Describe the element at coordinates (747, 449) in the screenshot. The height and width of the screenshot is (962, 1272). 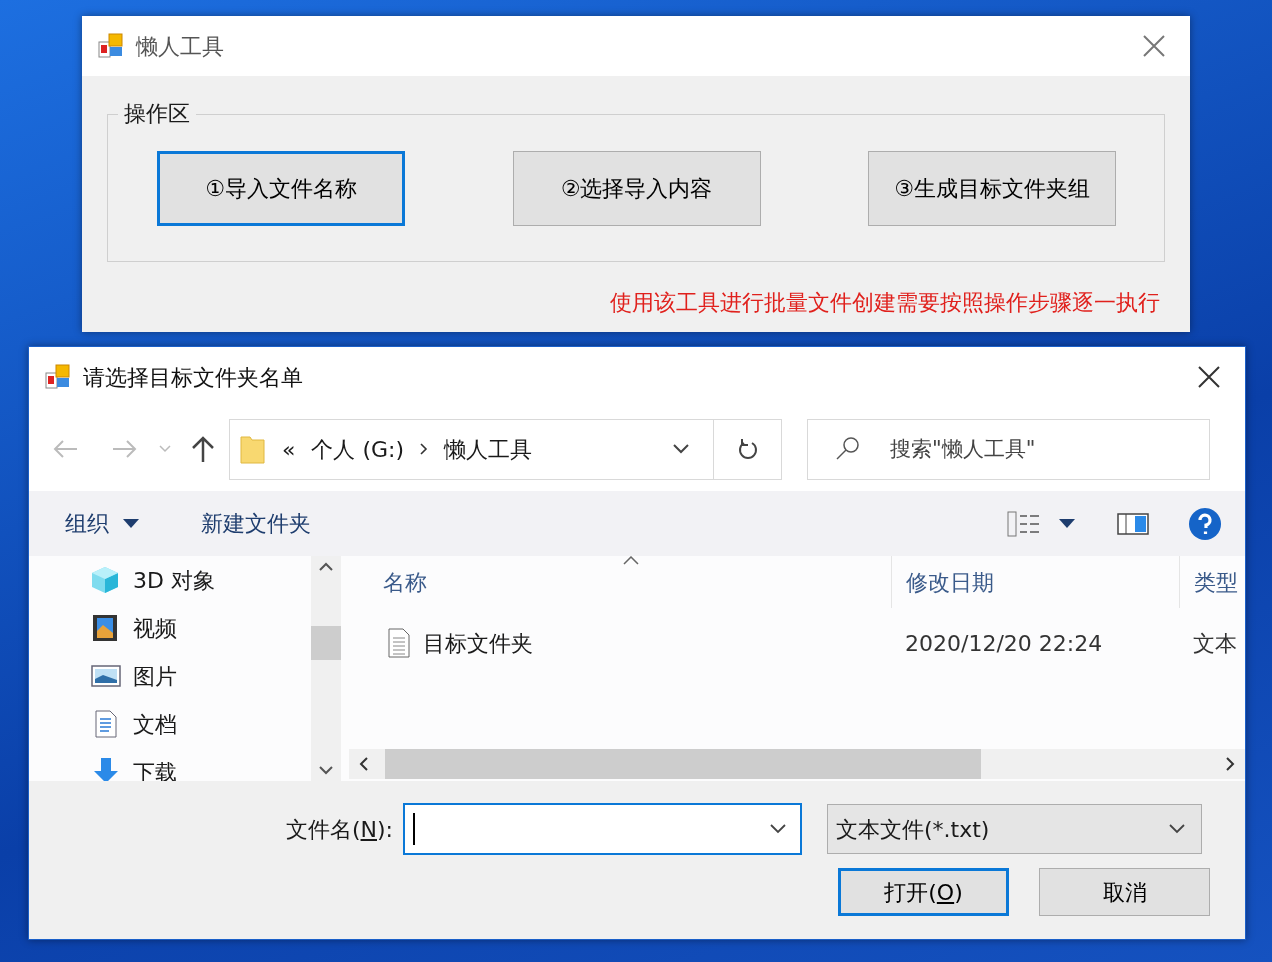
I see `refresh-icon` at that location.